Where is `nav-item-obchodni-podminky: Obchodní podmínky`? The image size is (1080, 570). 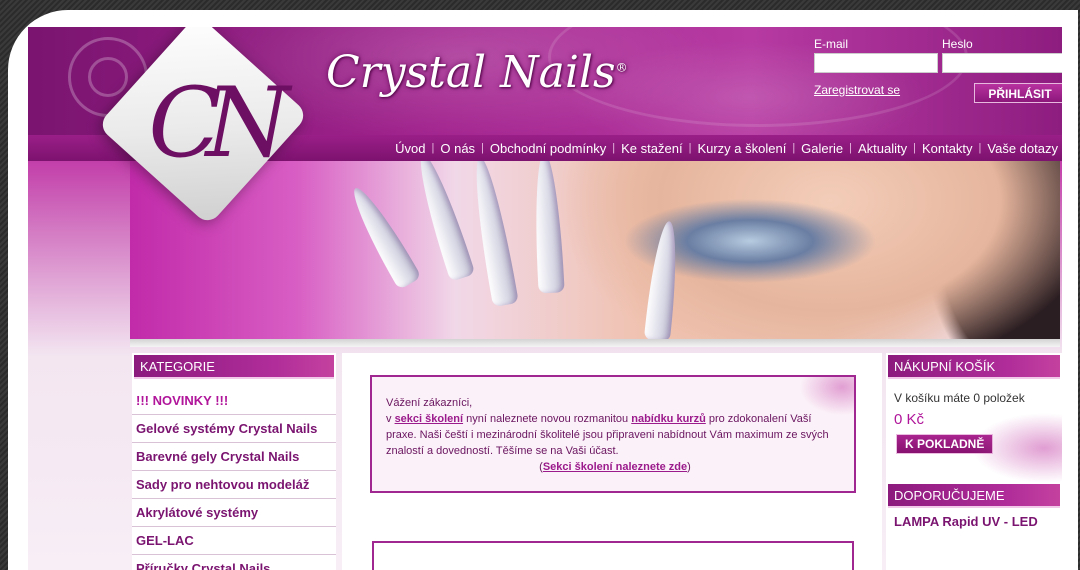
nav-item-obchodni-podminky: Obchodní podmínky is located at coordinates (548, 148).